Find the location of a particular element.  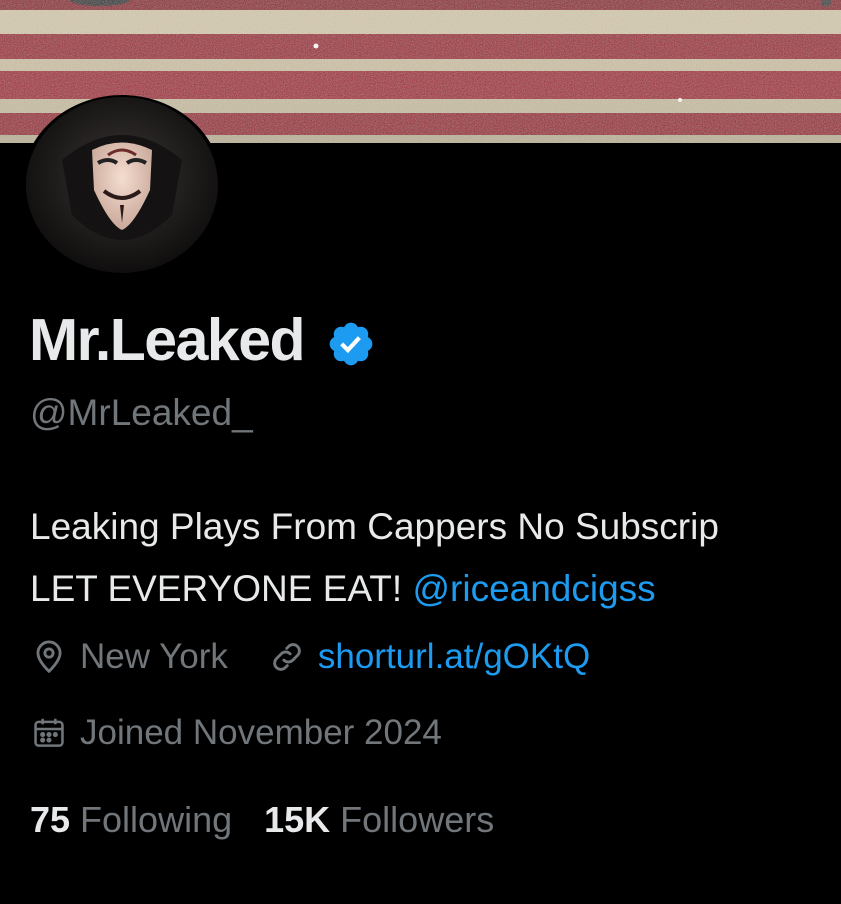

bio-line-1: Leaking Plays From Cappers No Subscrip is located at coordinates (374, 526).